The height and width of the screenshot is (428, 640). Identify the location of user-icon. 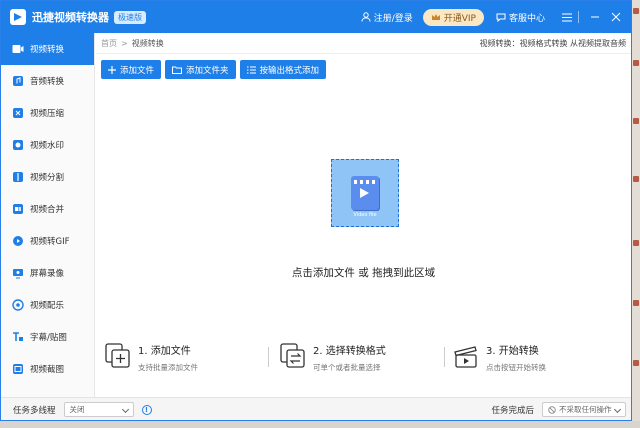
(366, 17).